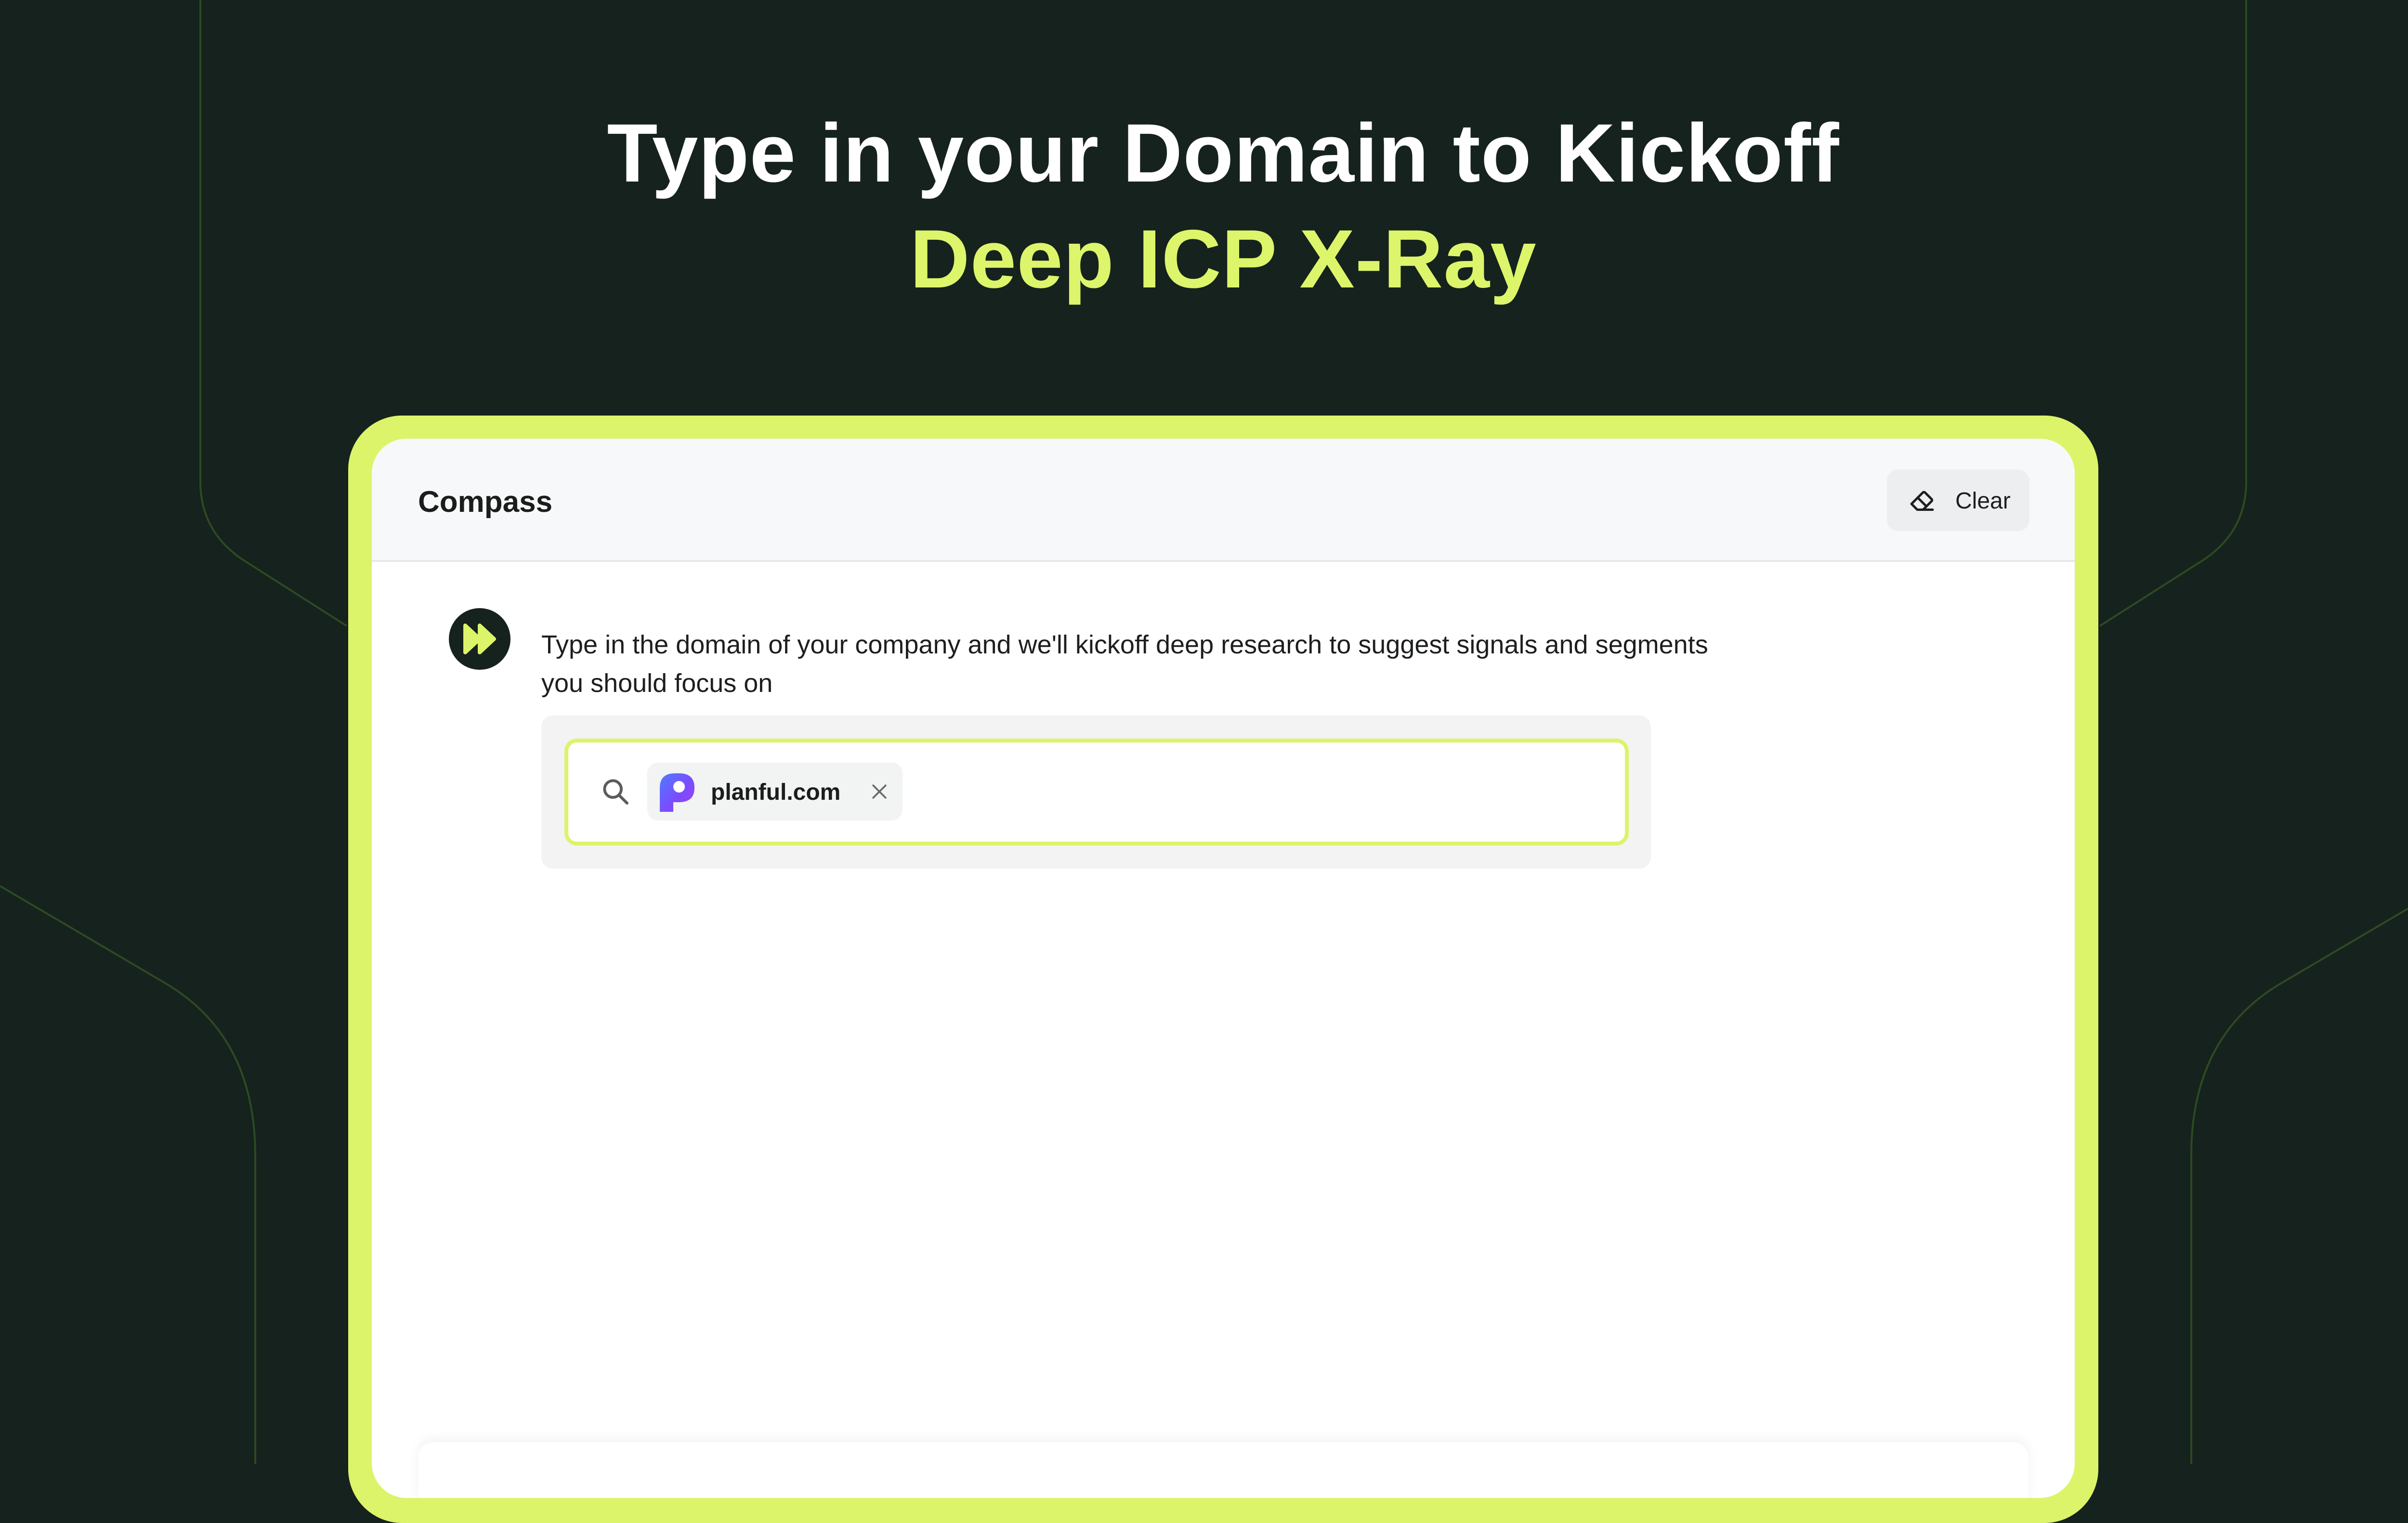  I want to click on hero-subtitle: Deep ICP X-Ray, so click(1223, 259).